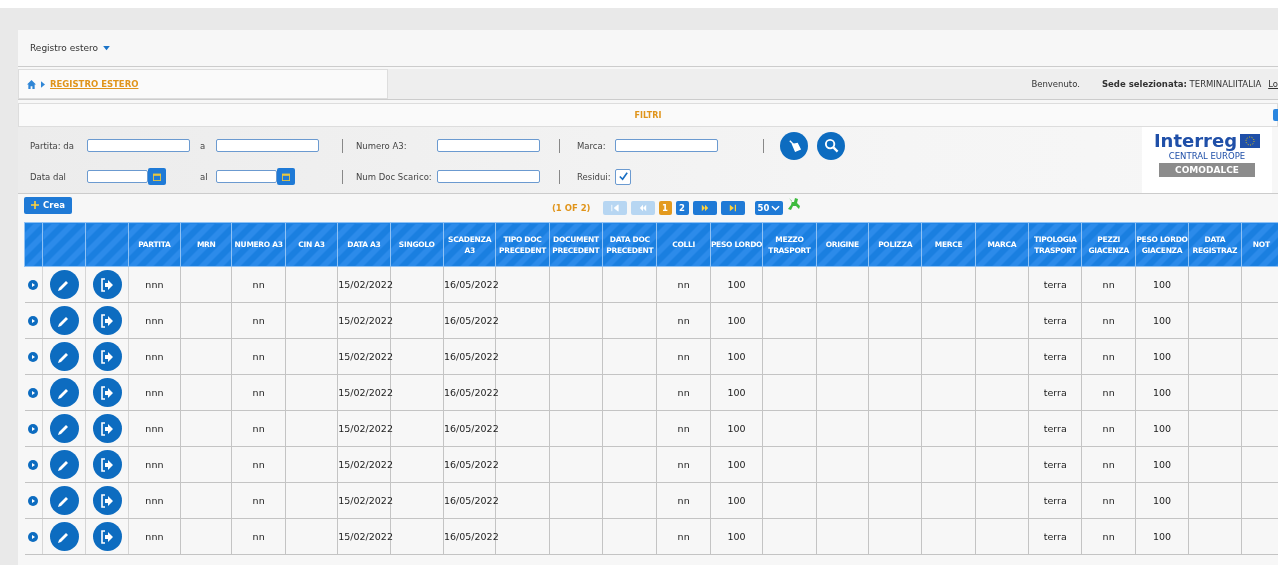  What do you see at coordinates (794, 145) in the screenshot?
I see `clear-button` at bounding box center [794, 145].